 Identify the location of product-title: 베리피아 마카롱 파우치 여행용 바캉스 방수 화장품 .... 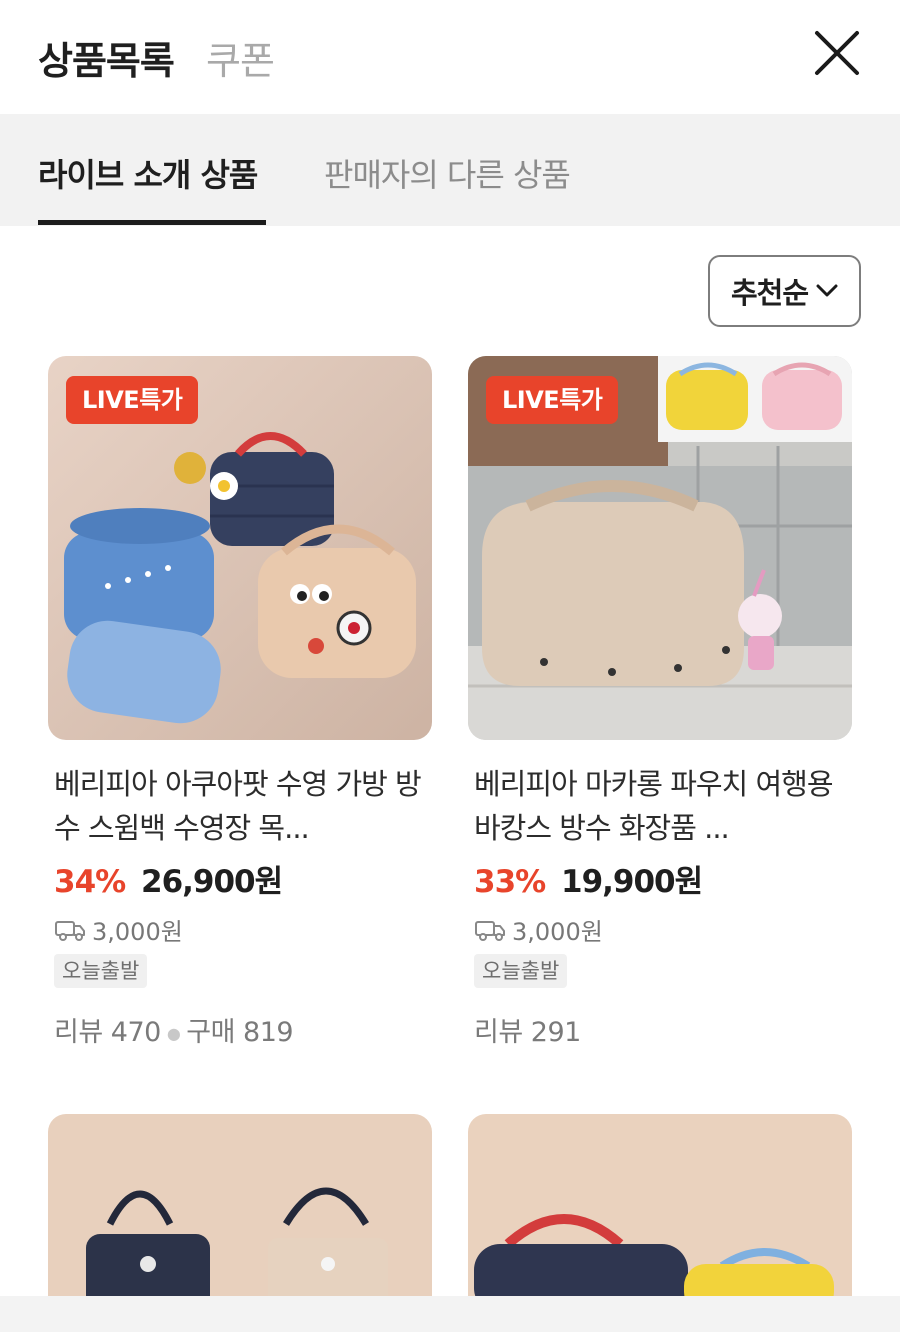
(659, 806).